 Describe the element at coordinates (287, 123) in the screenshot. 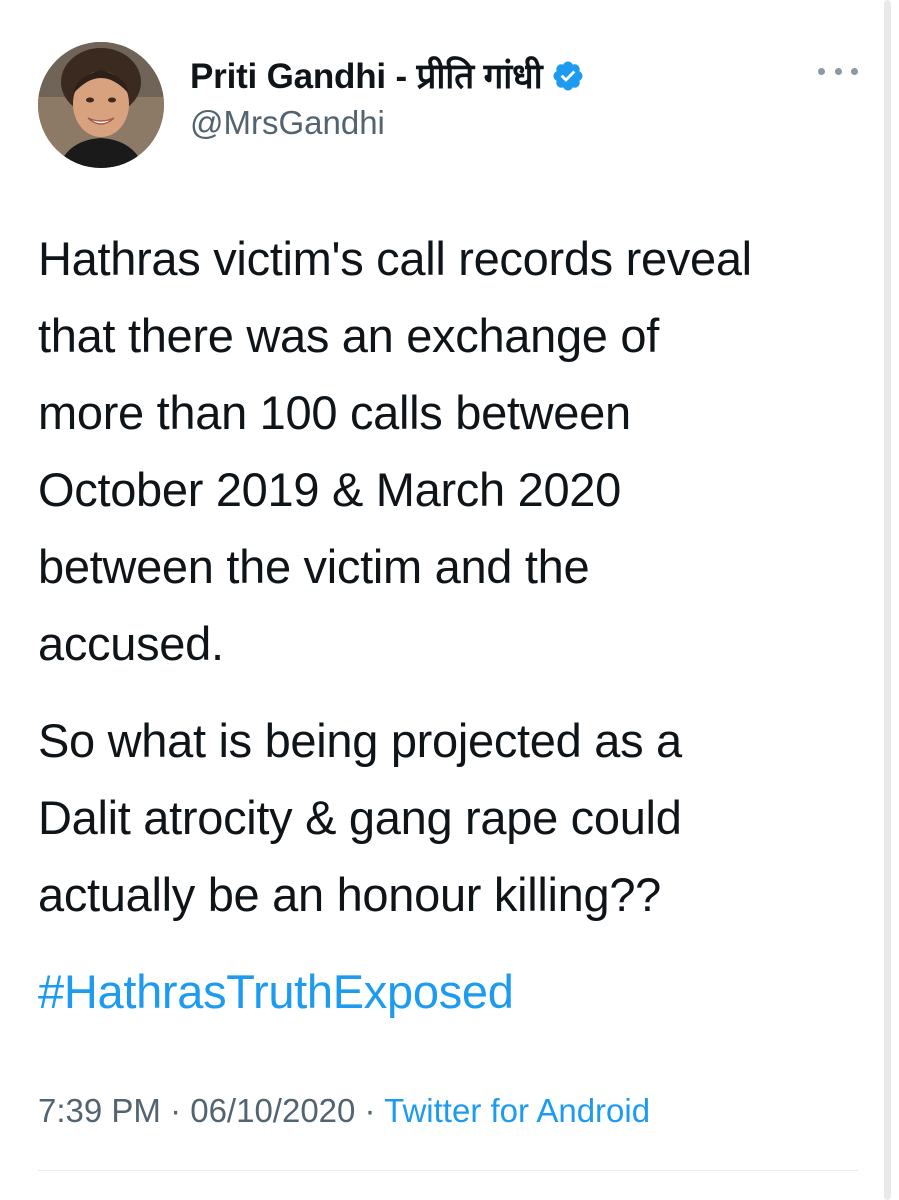

I see `author-handle: @MrsGandhi` at that location.